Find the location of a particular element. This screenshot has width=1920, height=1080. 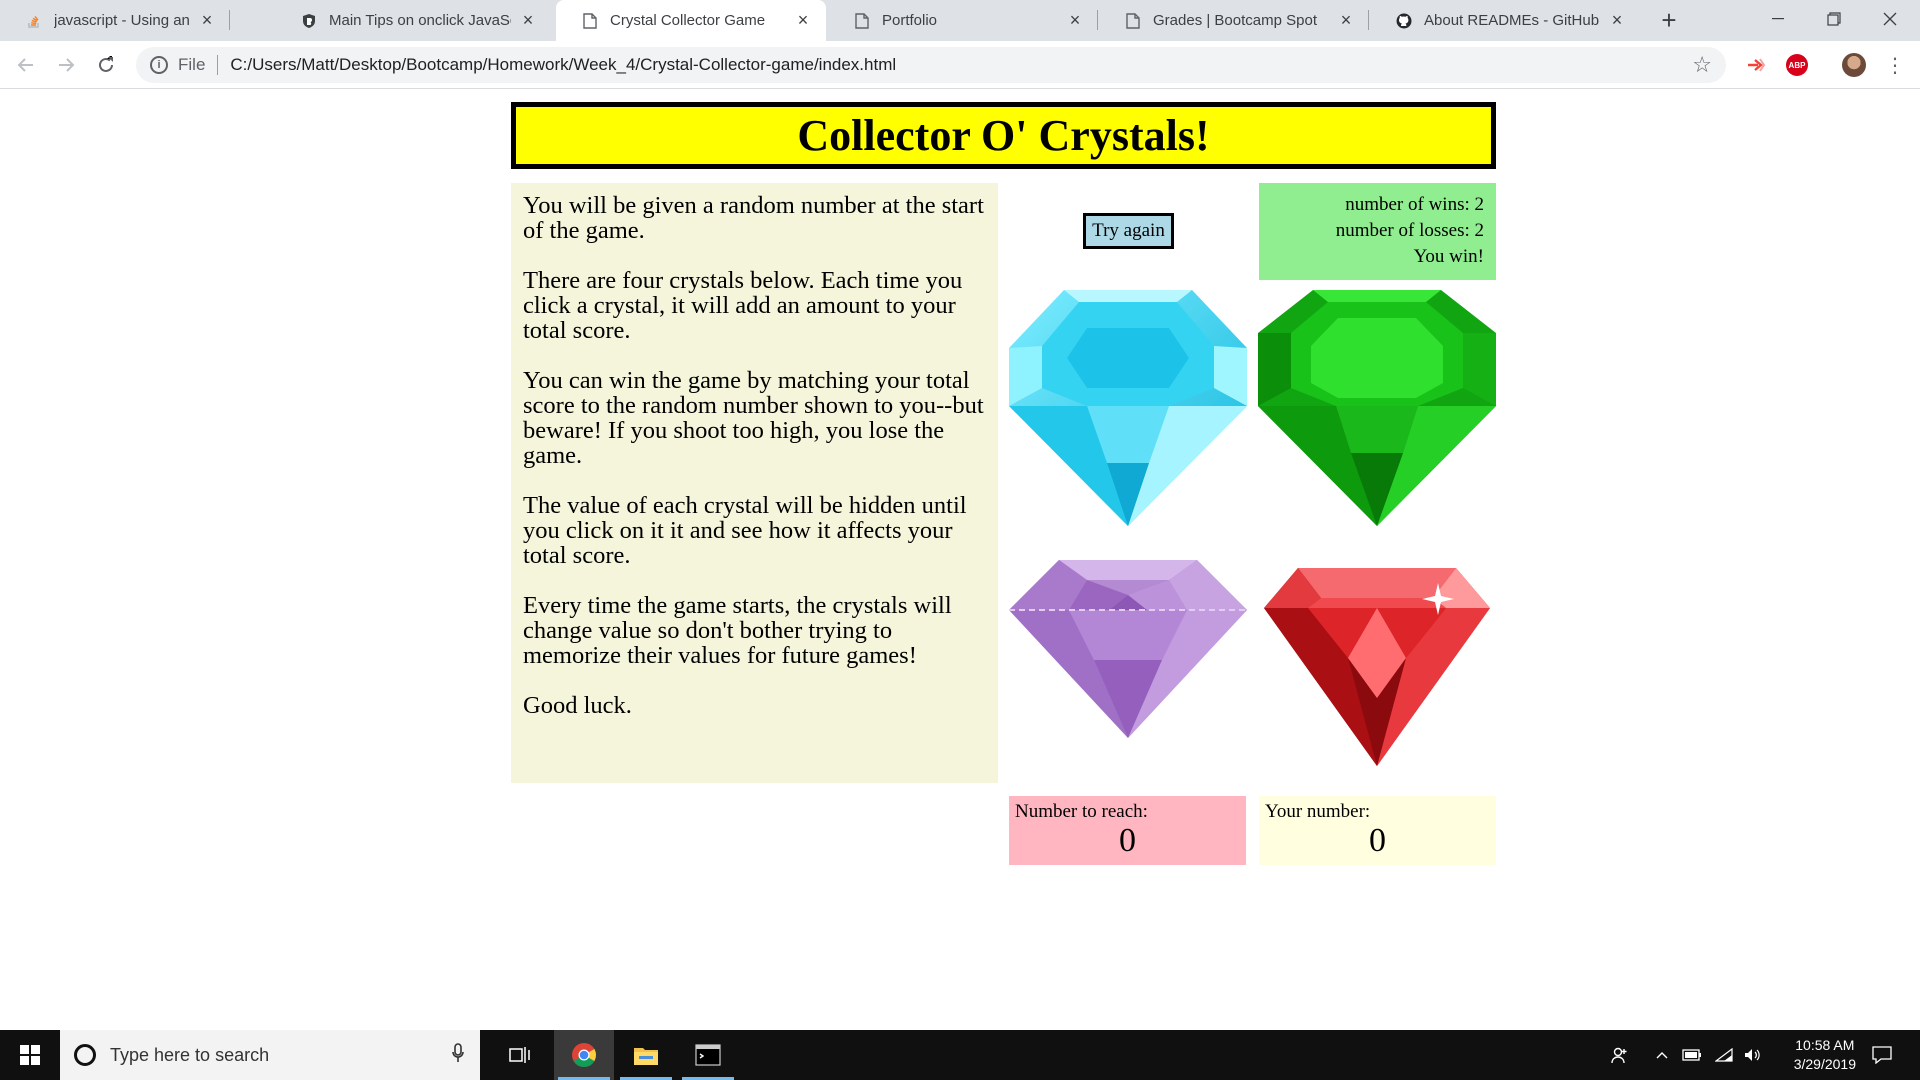

adblock-plus-icon: ABP is located at coordinates (1797, 65).